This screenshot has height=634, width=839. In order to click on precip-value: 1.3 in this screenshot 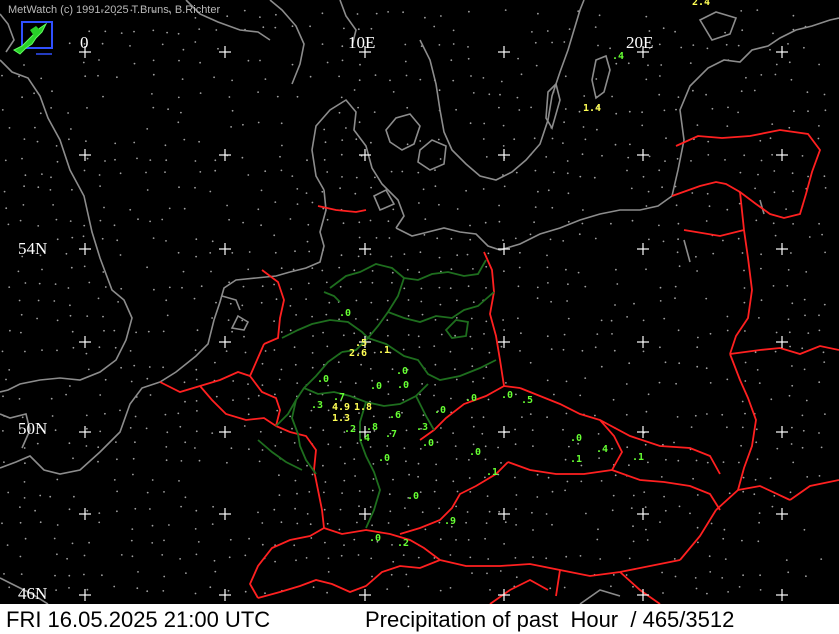, I will do `click(341, 418)`.